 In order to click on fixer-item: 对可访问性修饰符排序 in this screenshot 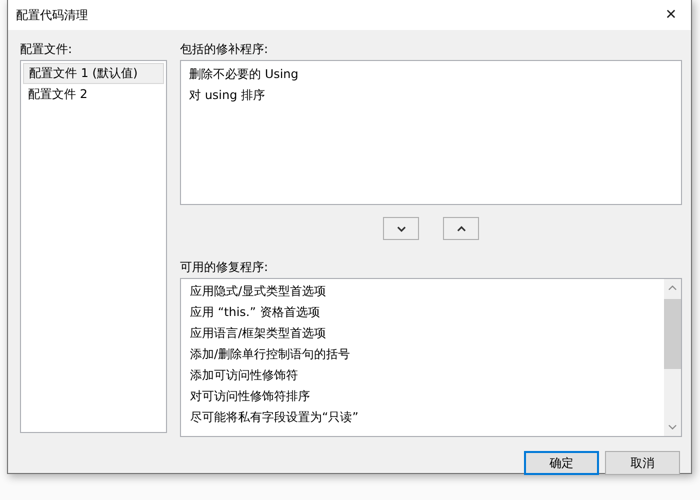, I will do `click(425, 396)`.